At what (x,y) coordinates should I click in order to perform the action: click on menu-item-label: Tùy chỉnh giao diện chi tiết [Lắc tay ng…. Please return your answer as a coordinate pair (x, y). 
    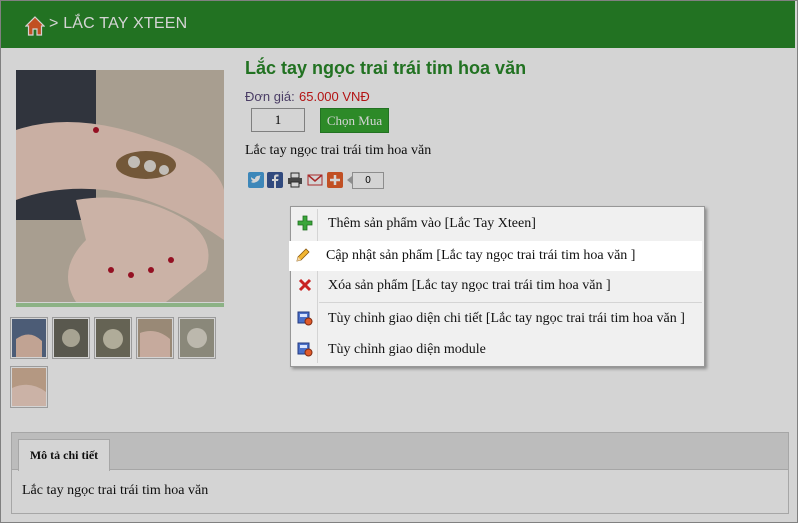
    Looking at the image, I should click on (506, 318).